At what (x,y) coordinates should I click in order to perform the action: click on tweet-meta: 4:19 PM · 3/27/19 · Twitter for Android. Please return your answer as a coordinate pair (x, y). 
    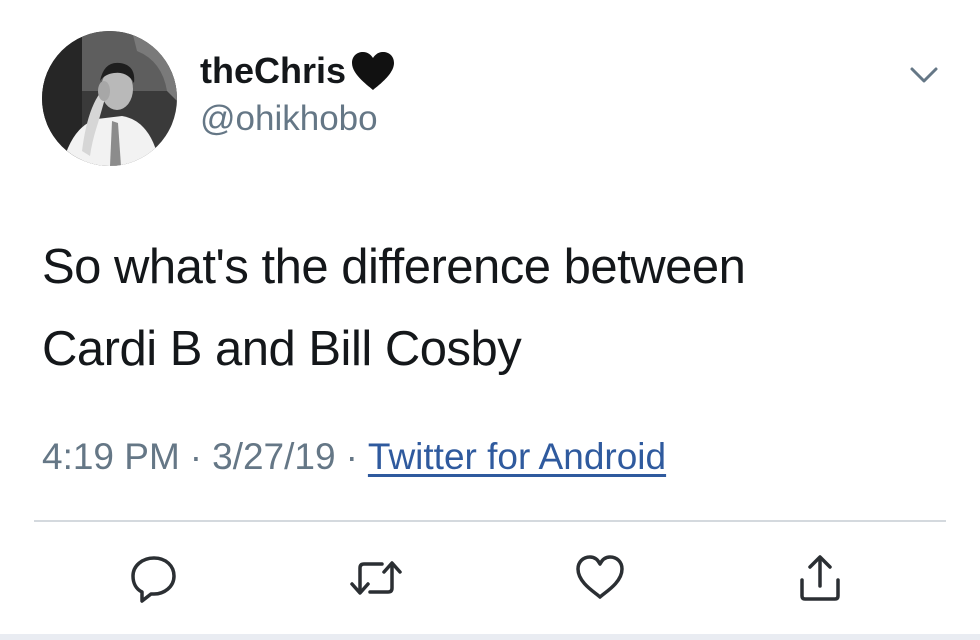
    Looking at the image, I should click on (354, 457).